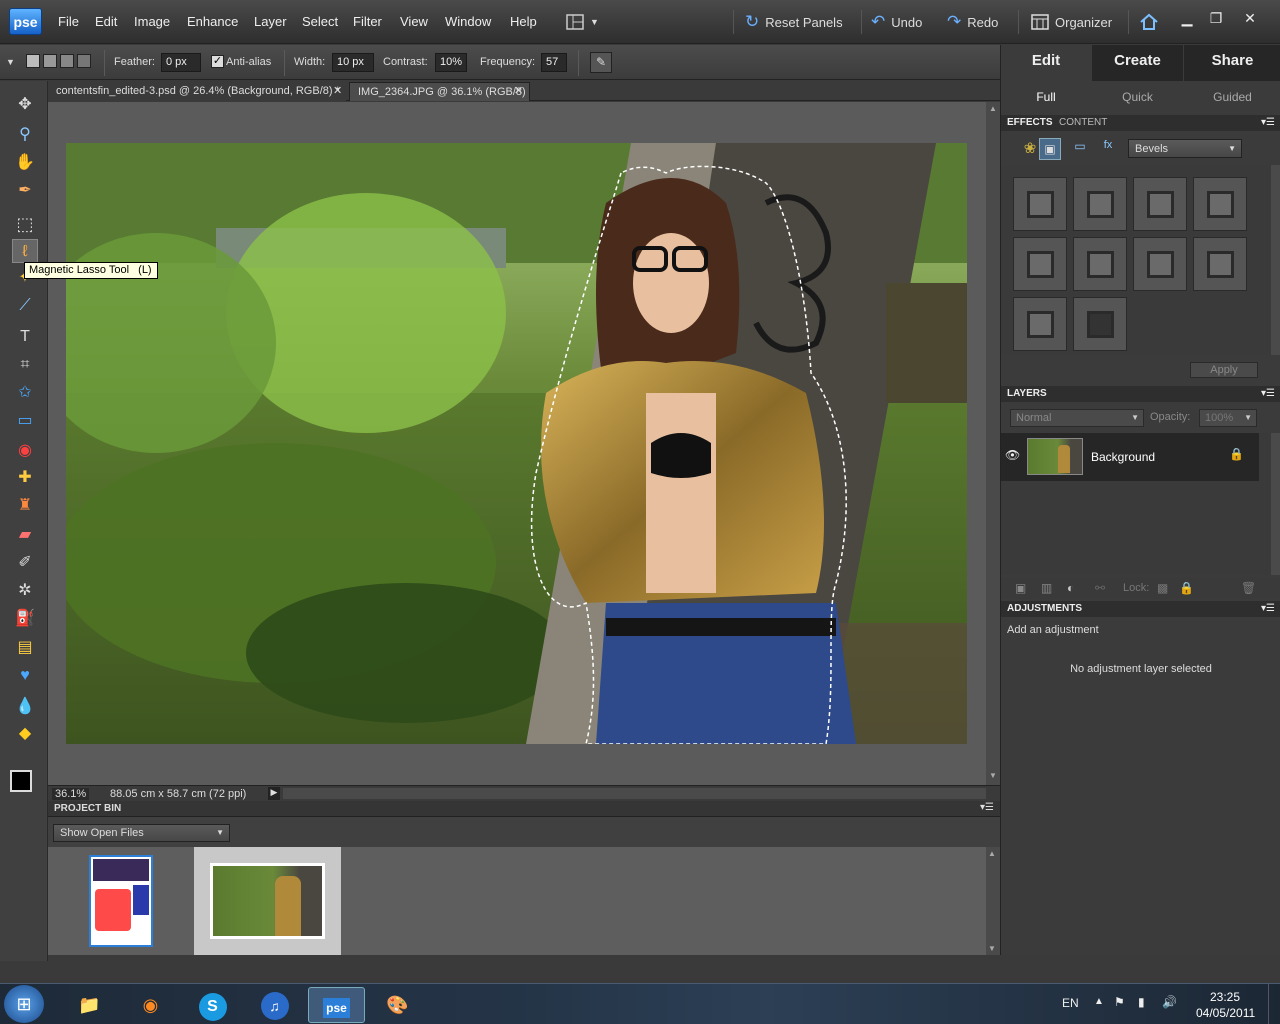 The height and width of the screenshot is (1024, 1280). I want to click on canvas-horizontal-scrollbar, so click(634, 793).